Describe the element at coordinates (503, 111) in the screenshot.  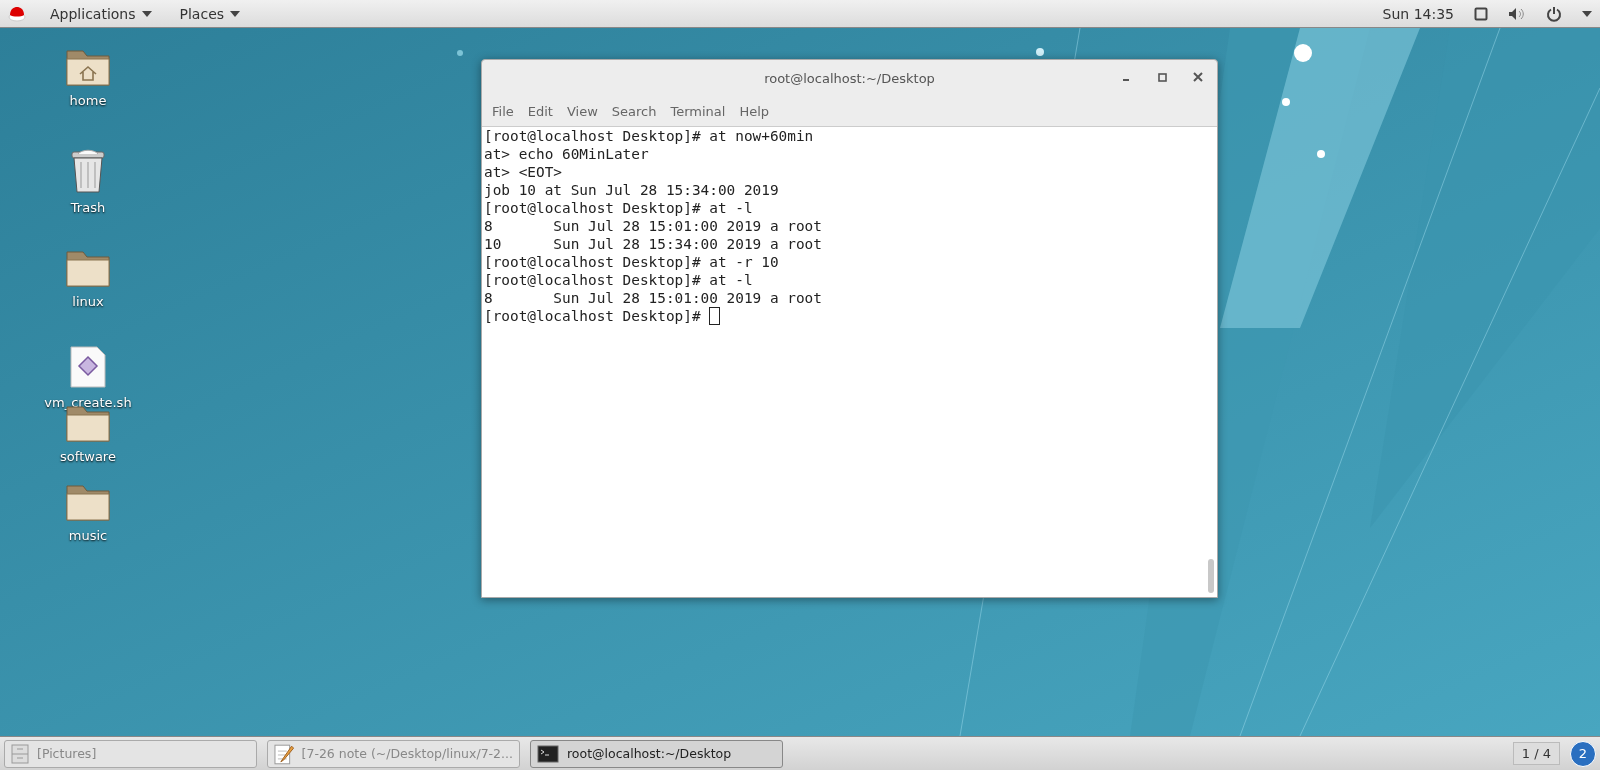
I see `menu-item: File` at that location.